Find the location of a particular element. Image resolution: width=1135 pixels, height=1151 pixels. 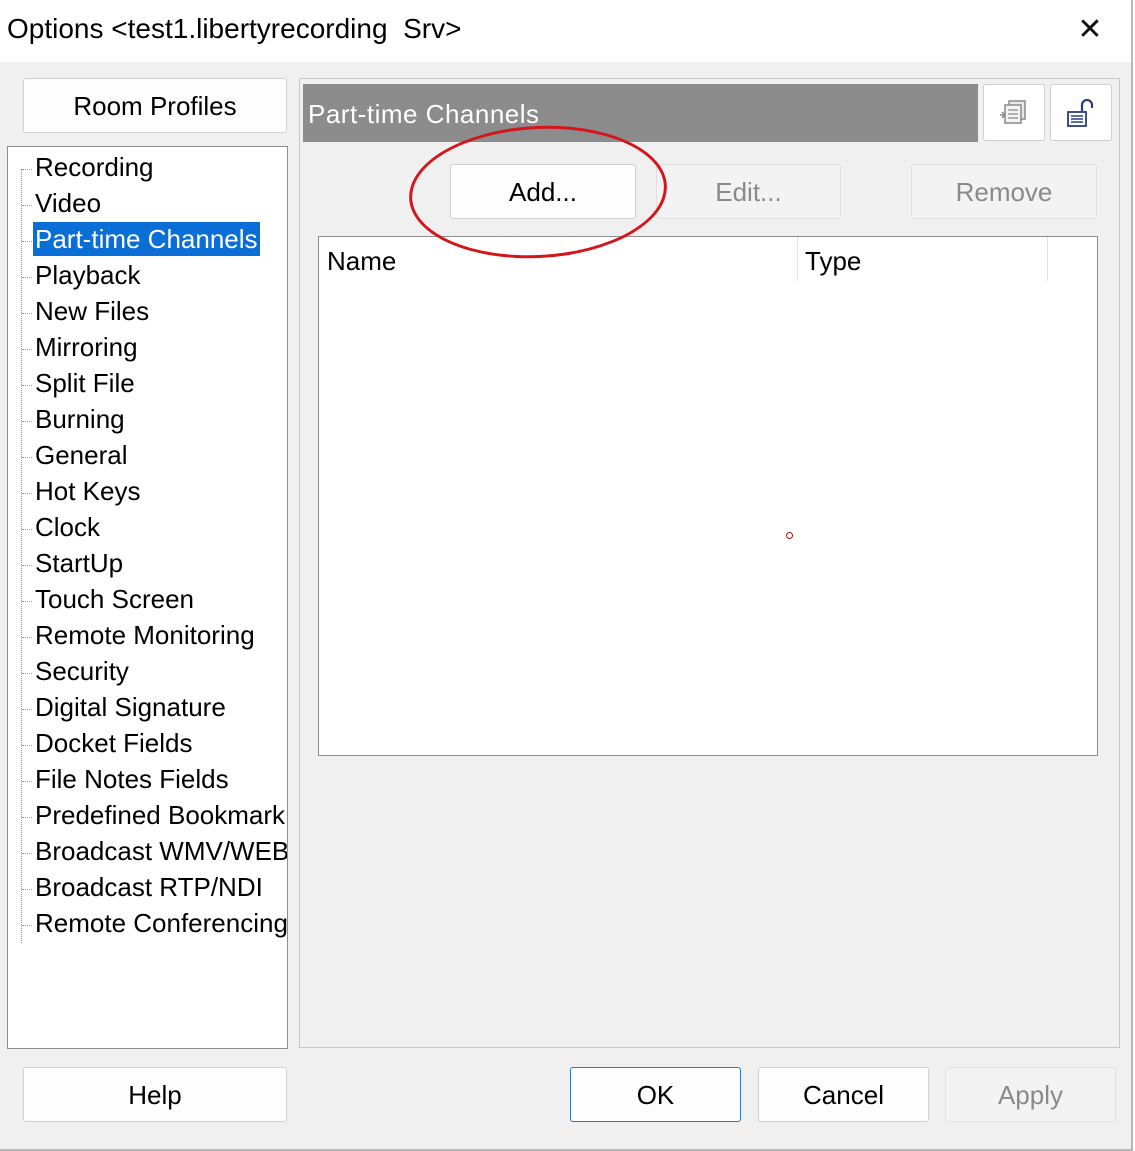

tree-item-startup: StartUp is located at coordinates (73, 563).